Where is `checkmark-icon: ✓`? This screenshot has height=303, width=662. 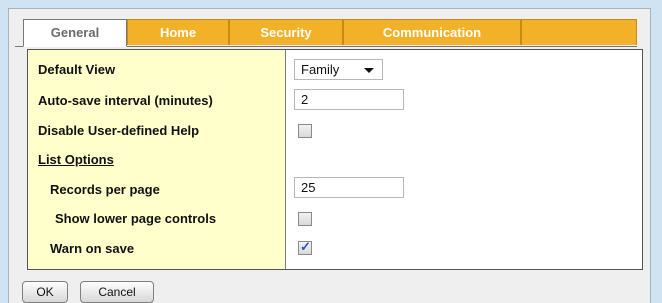 checkmark-icon: ✓ is located at coordinates (305, 246).